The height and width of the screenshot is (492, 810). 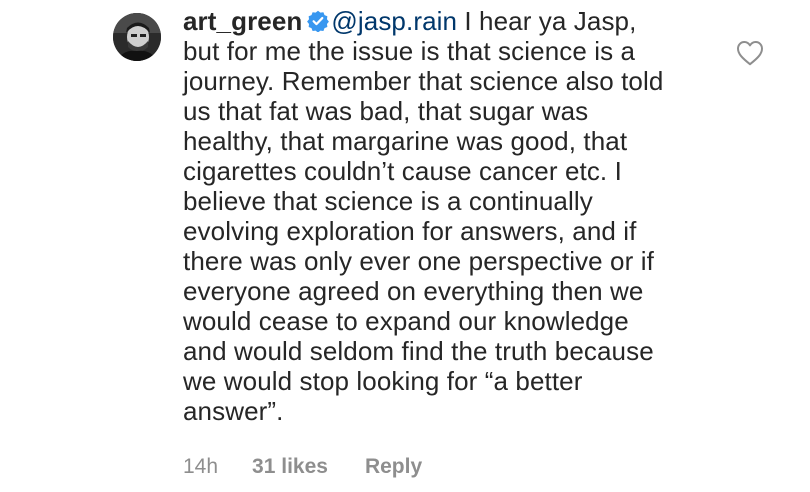 I want to click on comment-line: art_green @jasp.rain I hear ya Jasp,, so click(x=453, y=21).